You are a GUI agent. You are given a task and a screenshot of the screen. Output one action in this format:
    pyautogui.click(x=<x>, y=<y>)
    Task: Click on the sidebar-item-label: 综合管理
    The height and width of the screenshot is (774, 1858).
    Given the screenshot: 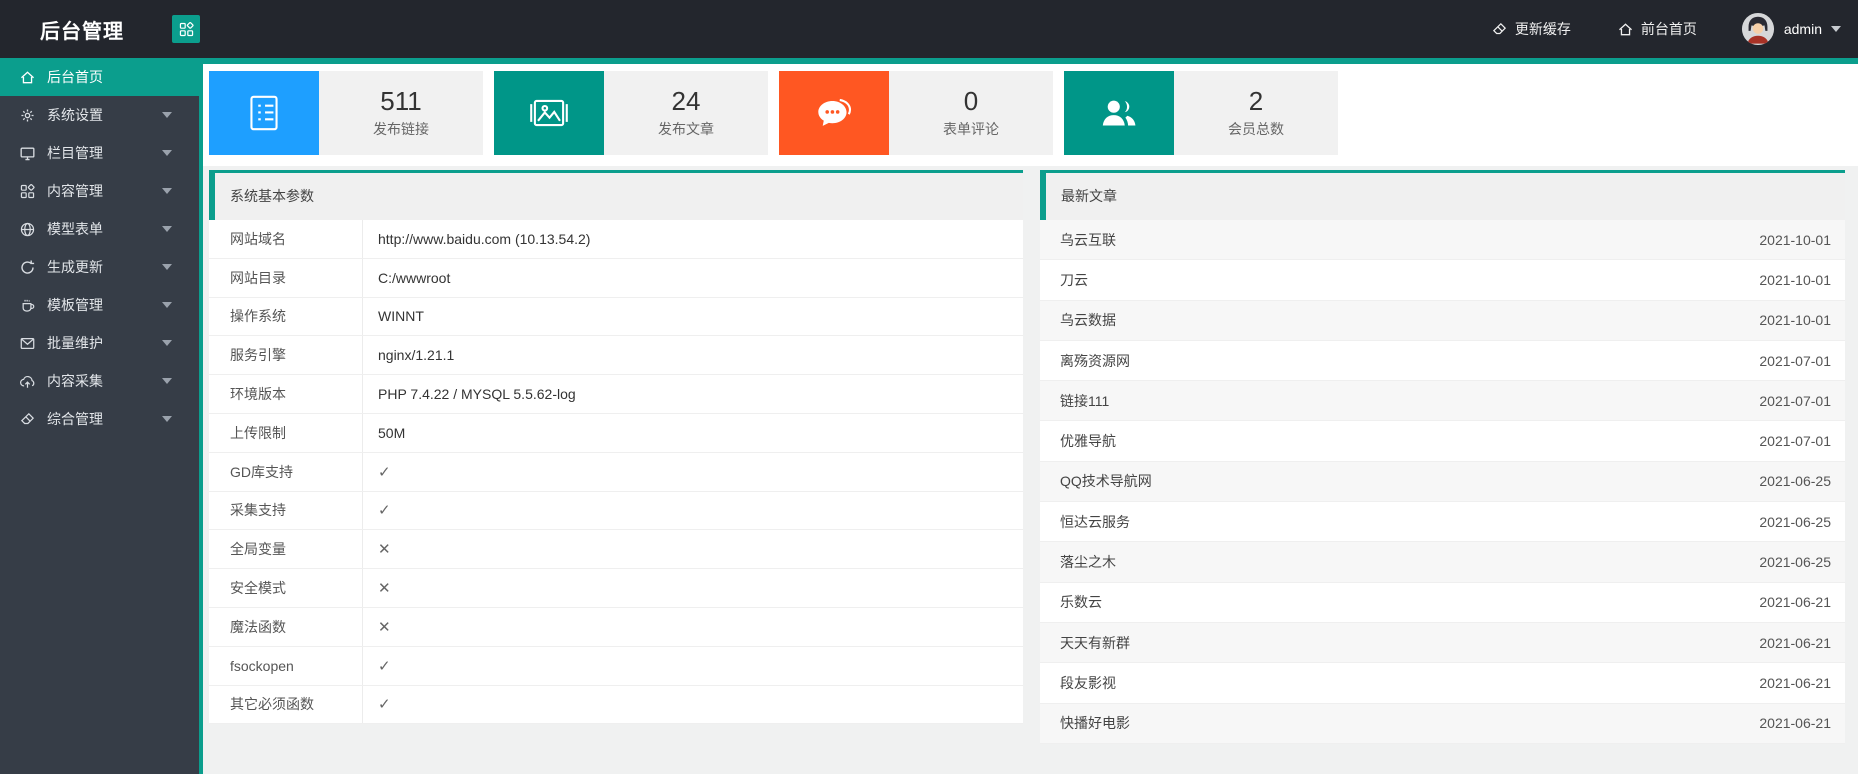 What is the action you would take?
    pyautogui.click(x=75, y=419)
    